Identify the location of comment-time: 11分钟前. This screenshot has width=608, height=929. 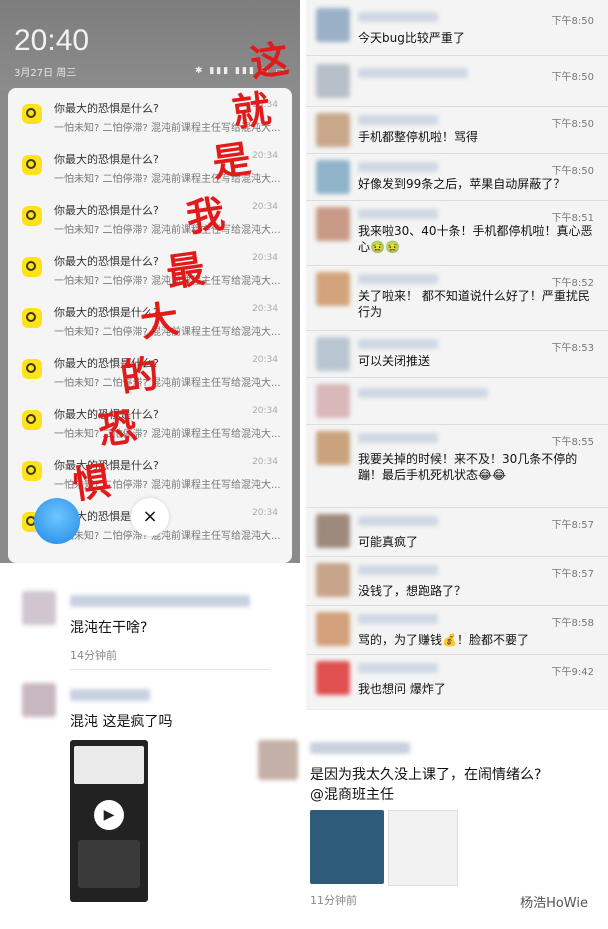
(333, 900).